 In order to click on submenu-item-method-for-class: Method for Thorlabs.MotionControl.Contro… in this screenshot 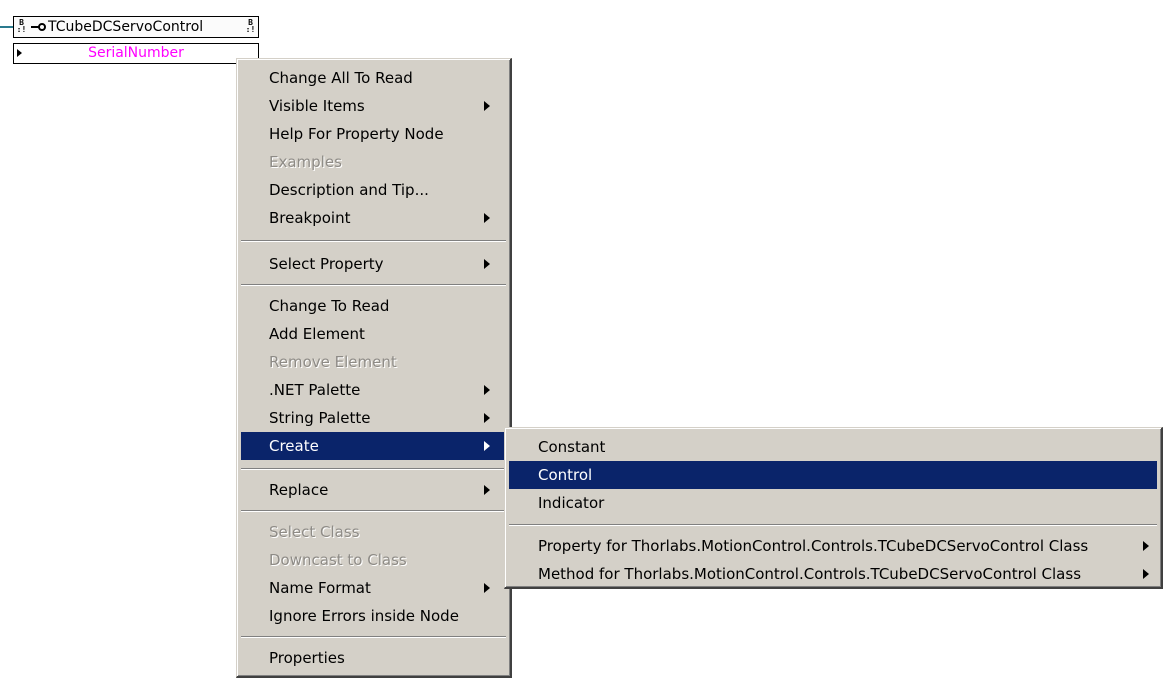, I will do `click(833, 574)`.